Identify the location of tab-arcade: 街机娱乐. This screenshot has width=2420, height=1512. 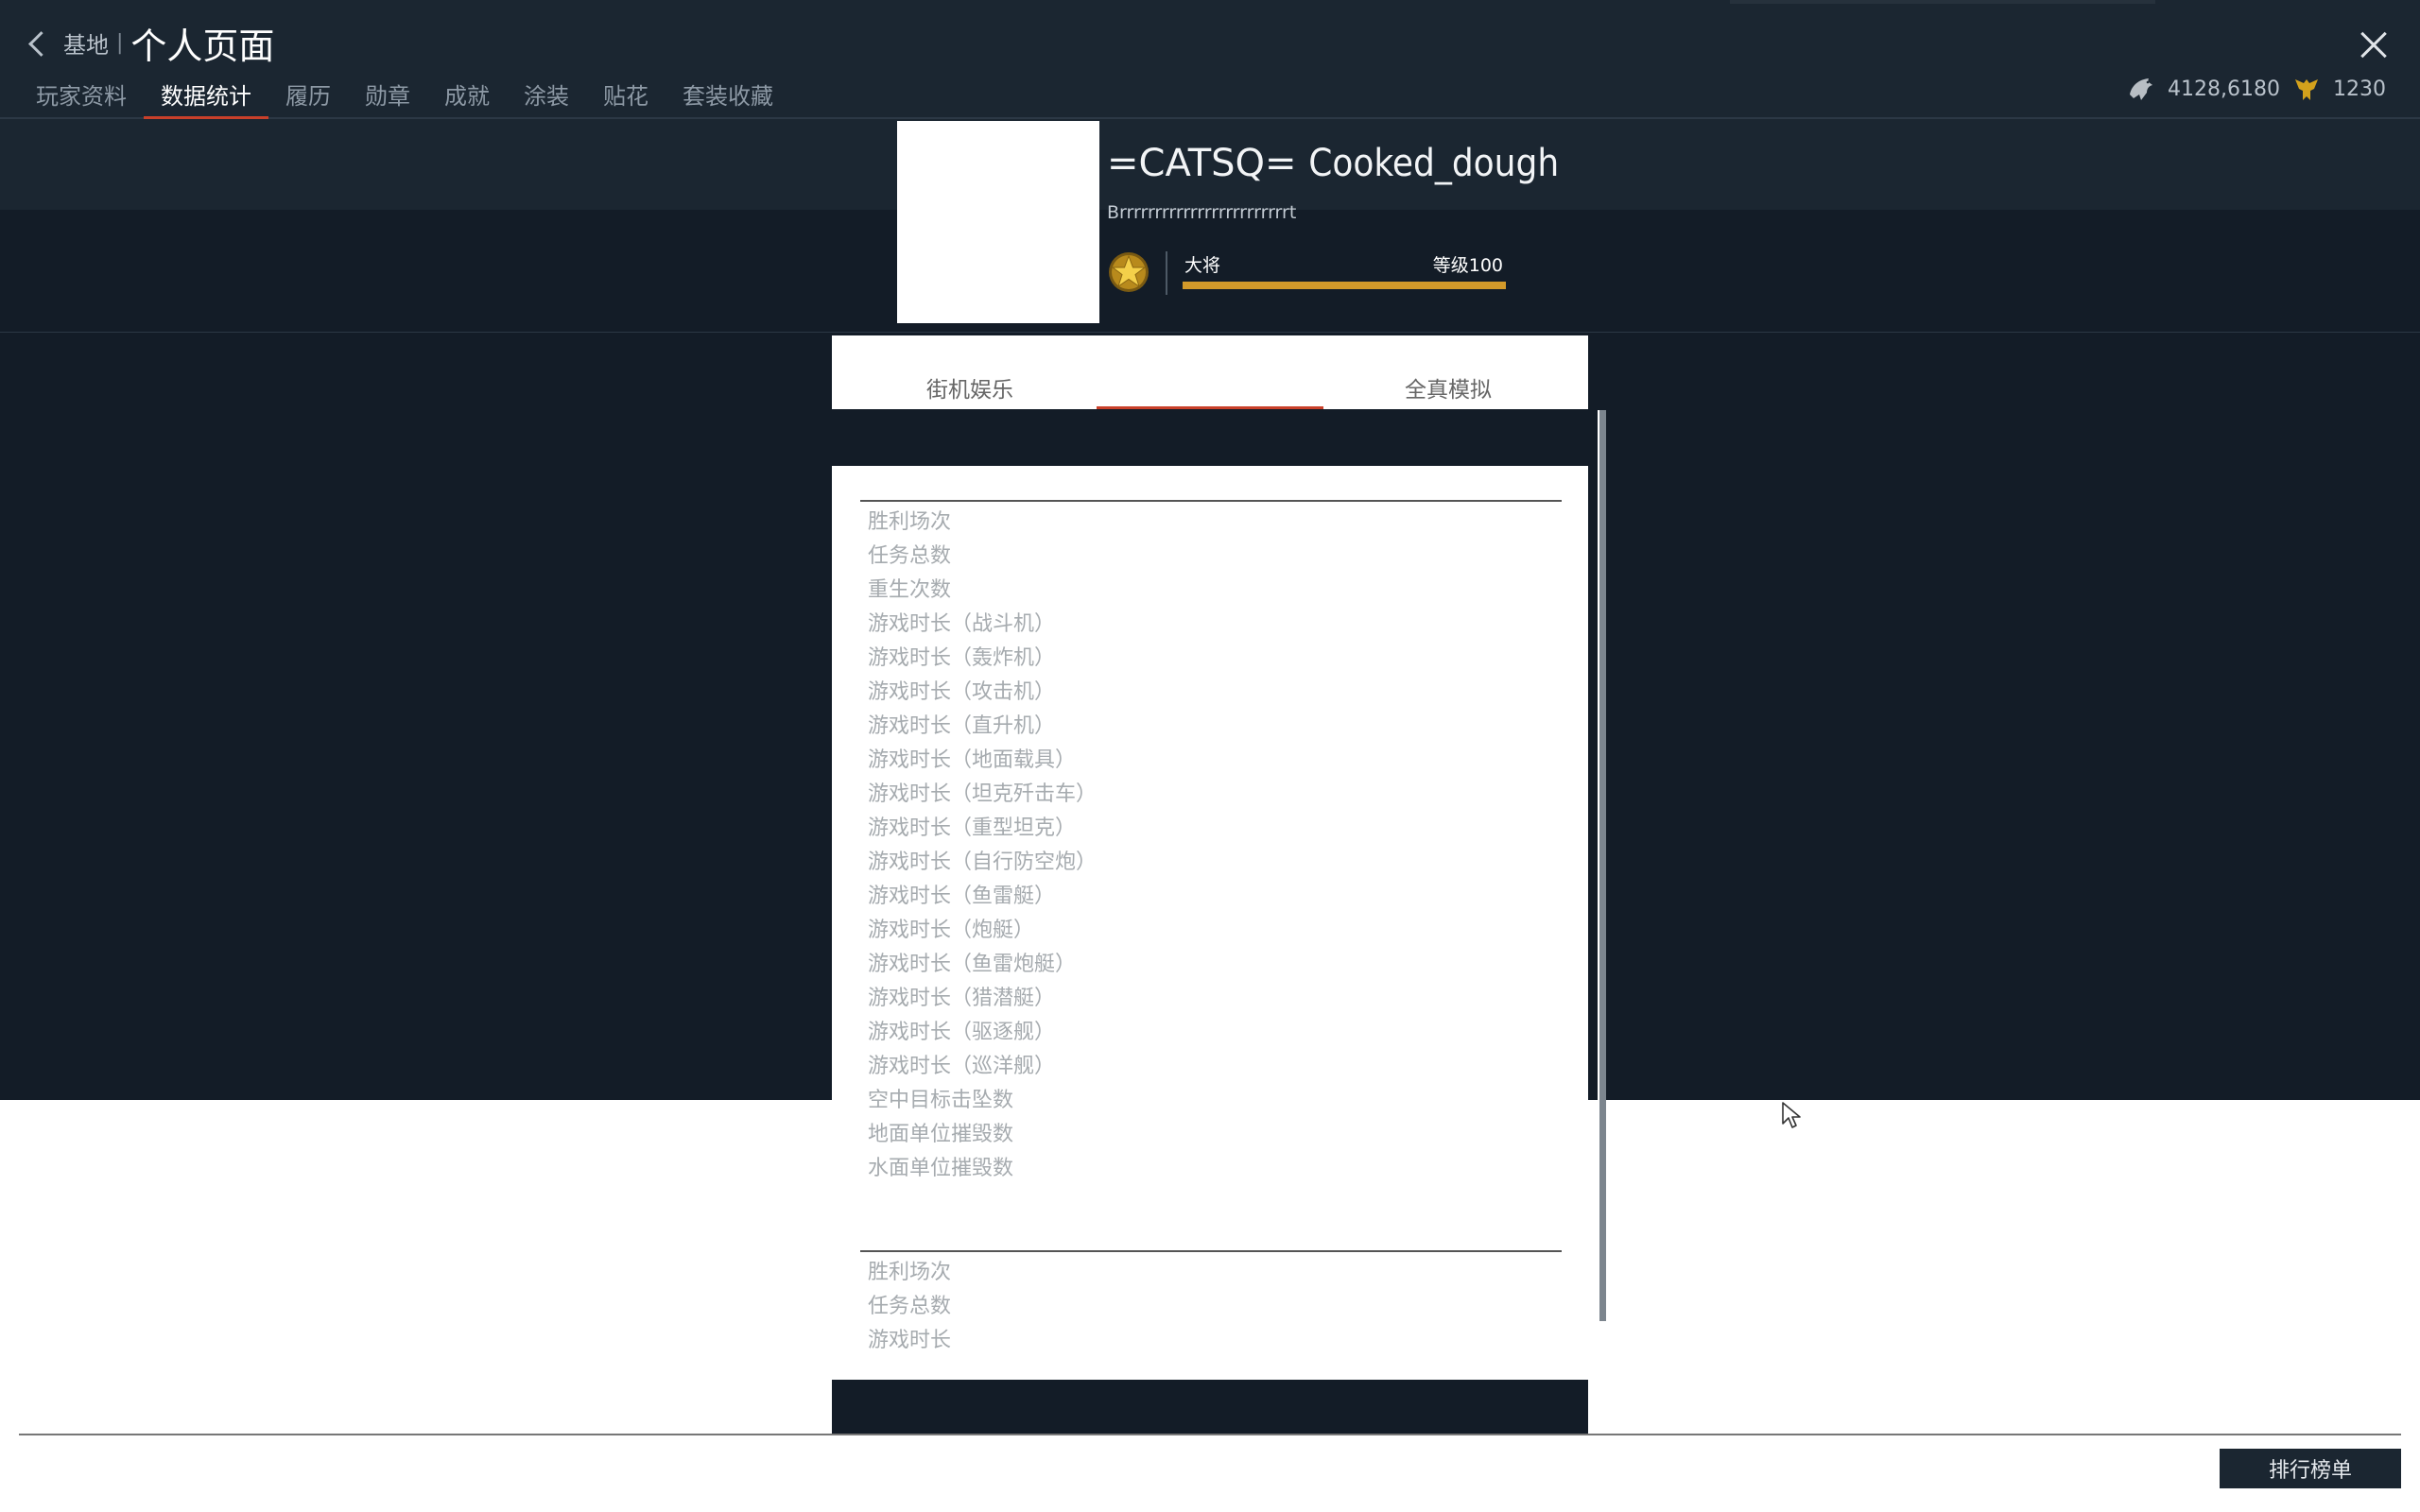
(970, 387).